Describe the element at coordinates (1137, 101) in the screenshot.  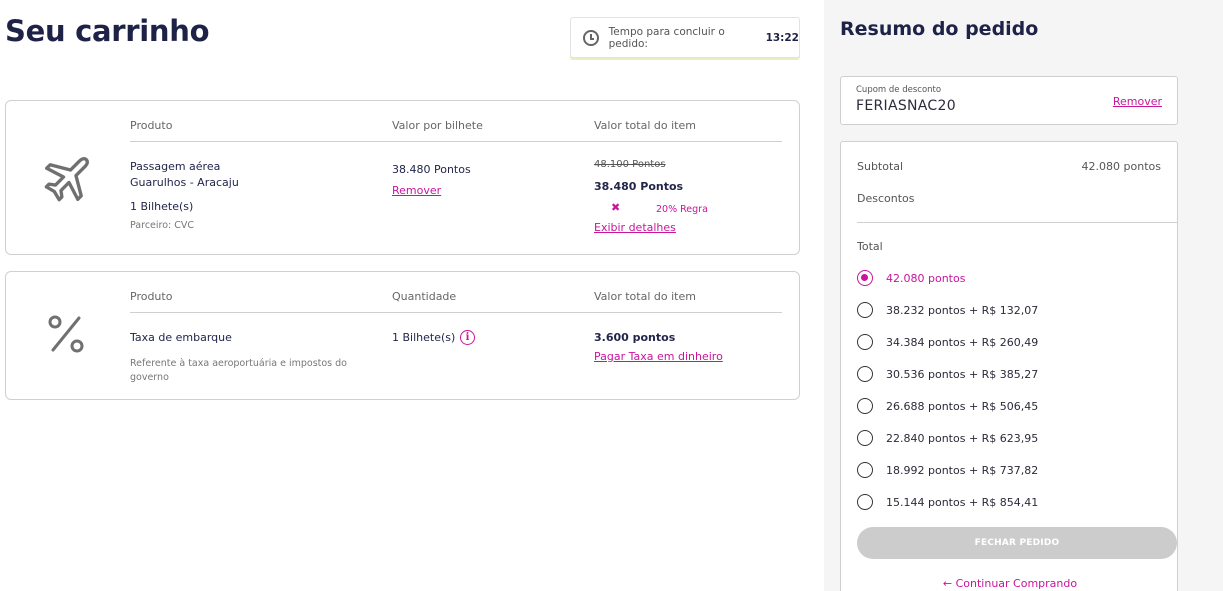
I see `remove-coupon-link: Remover` at that location.